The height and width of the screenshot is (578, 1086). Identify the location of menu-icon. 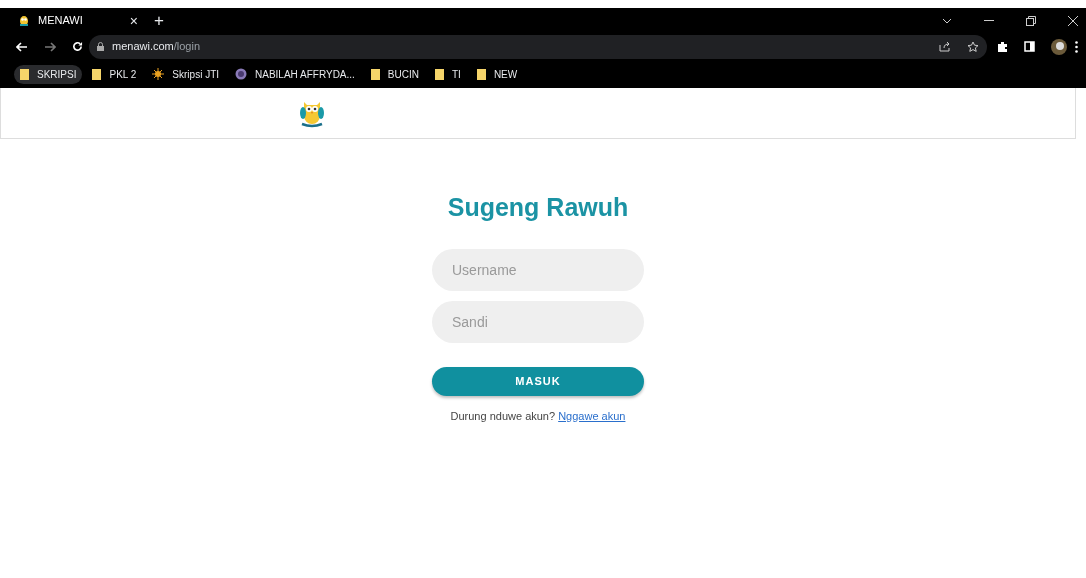
(1076, 46).